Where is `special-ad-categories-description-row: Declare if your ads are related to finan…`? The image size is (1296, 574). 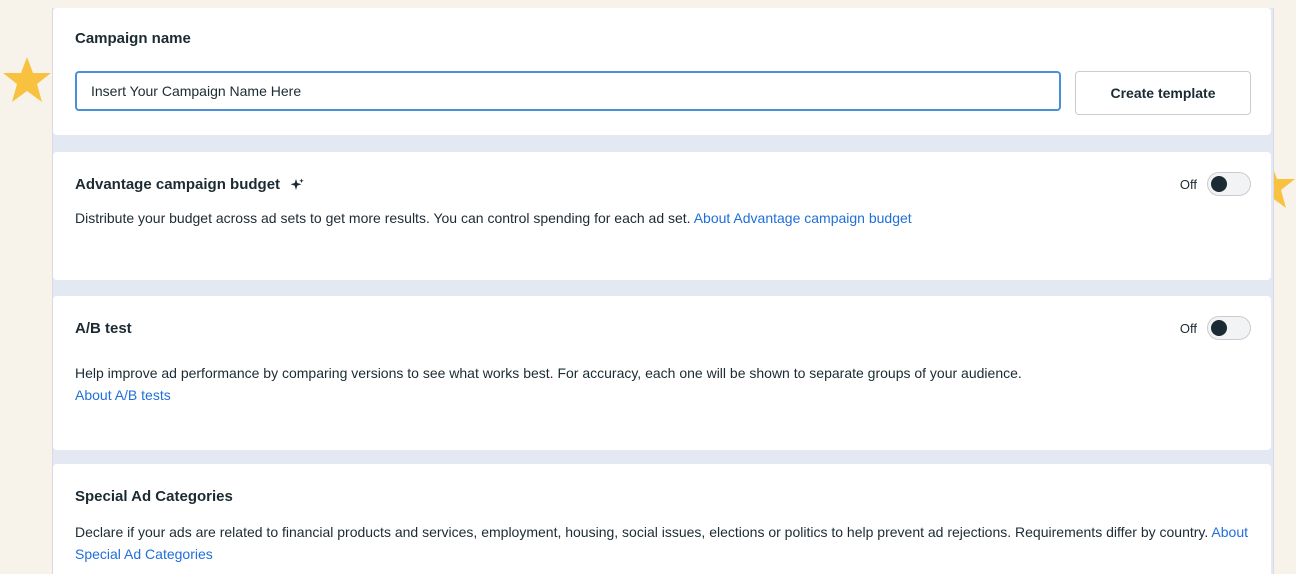
special-ad-categories-description-row: Declare if your ads are related to finan… is located at coordinates (665, 543).